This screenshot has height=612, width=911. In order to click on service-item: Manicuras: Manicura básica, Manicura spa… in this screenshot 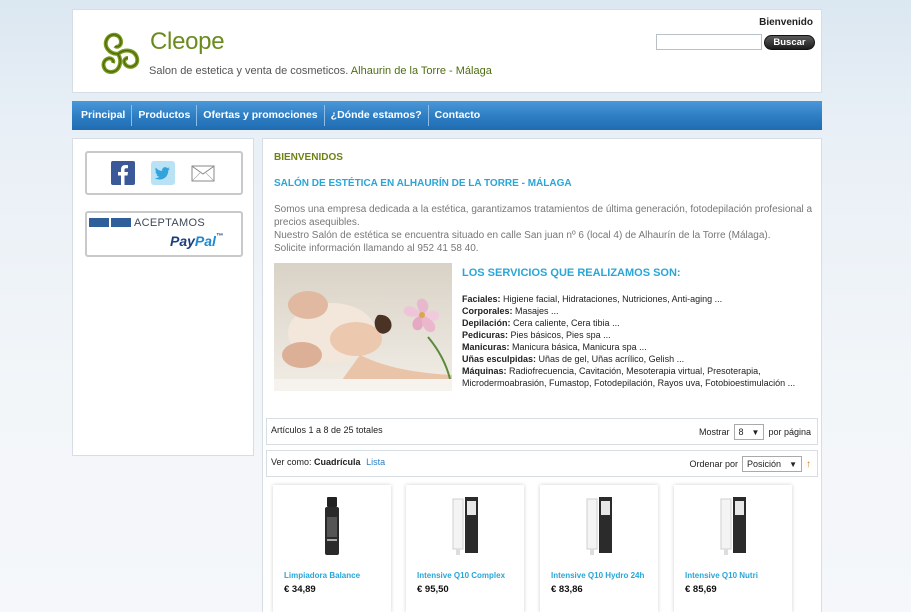, I will do `click(637, 347)`.